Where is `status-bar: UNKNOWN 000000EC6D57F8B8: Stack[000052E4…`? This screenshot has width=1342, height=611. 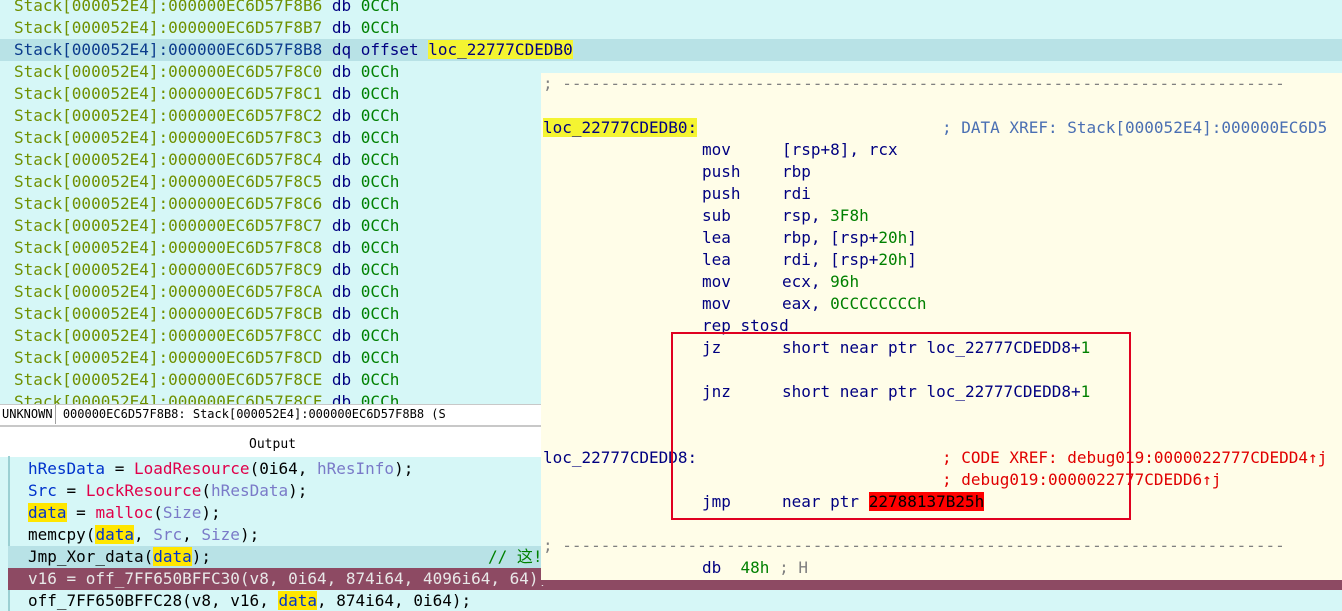 status-bar: UNKNOWN 000000EC6D57F8B8: Stack[000052E4… is located at coordinates (272, 415).